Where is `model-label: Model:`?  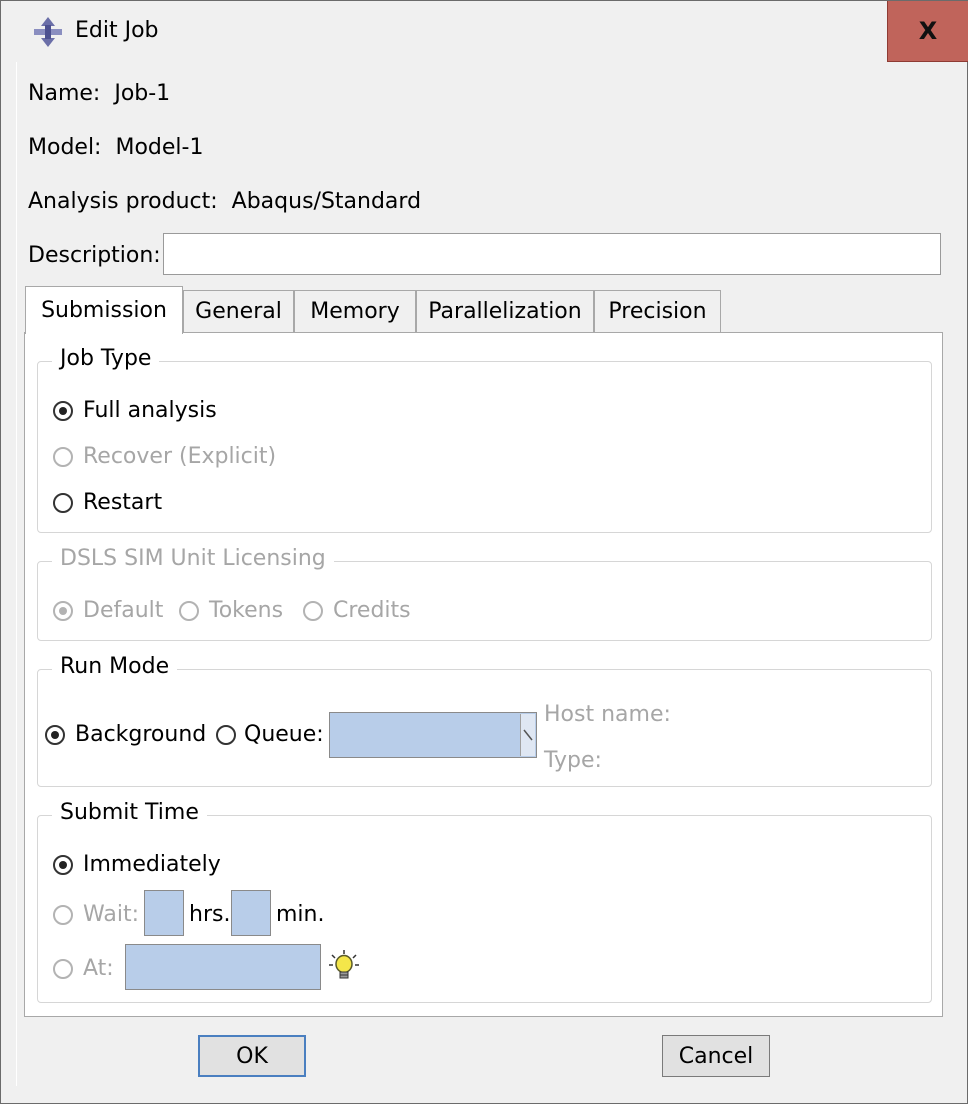
model-label: Model: is located at coordinates (65, 147).